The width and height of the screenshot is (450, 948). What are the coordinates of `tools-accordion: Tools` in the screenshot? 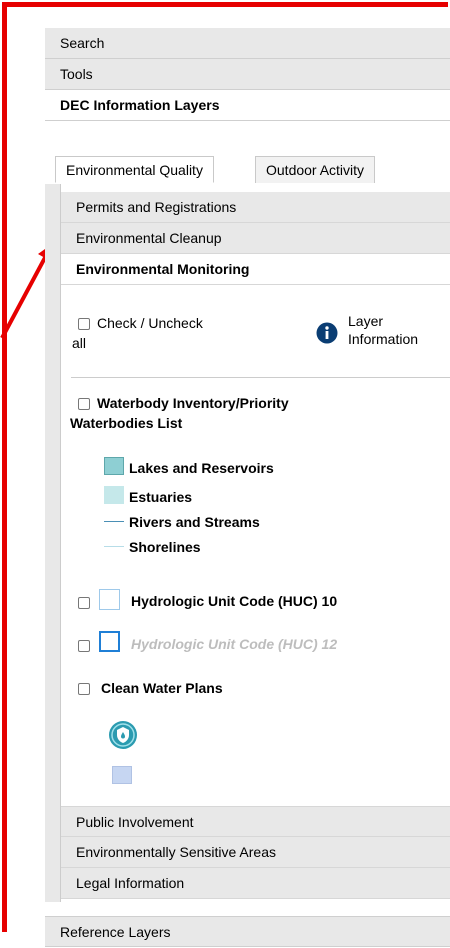 It's located at (247, 74).